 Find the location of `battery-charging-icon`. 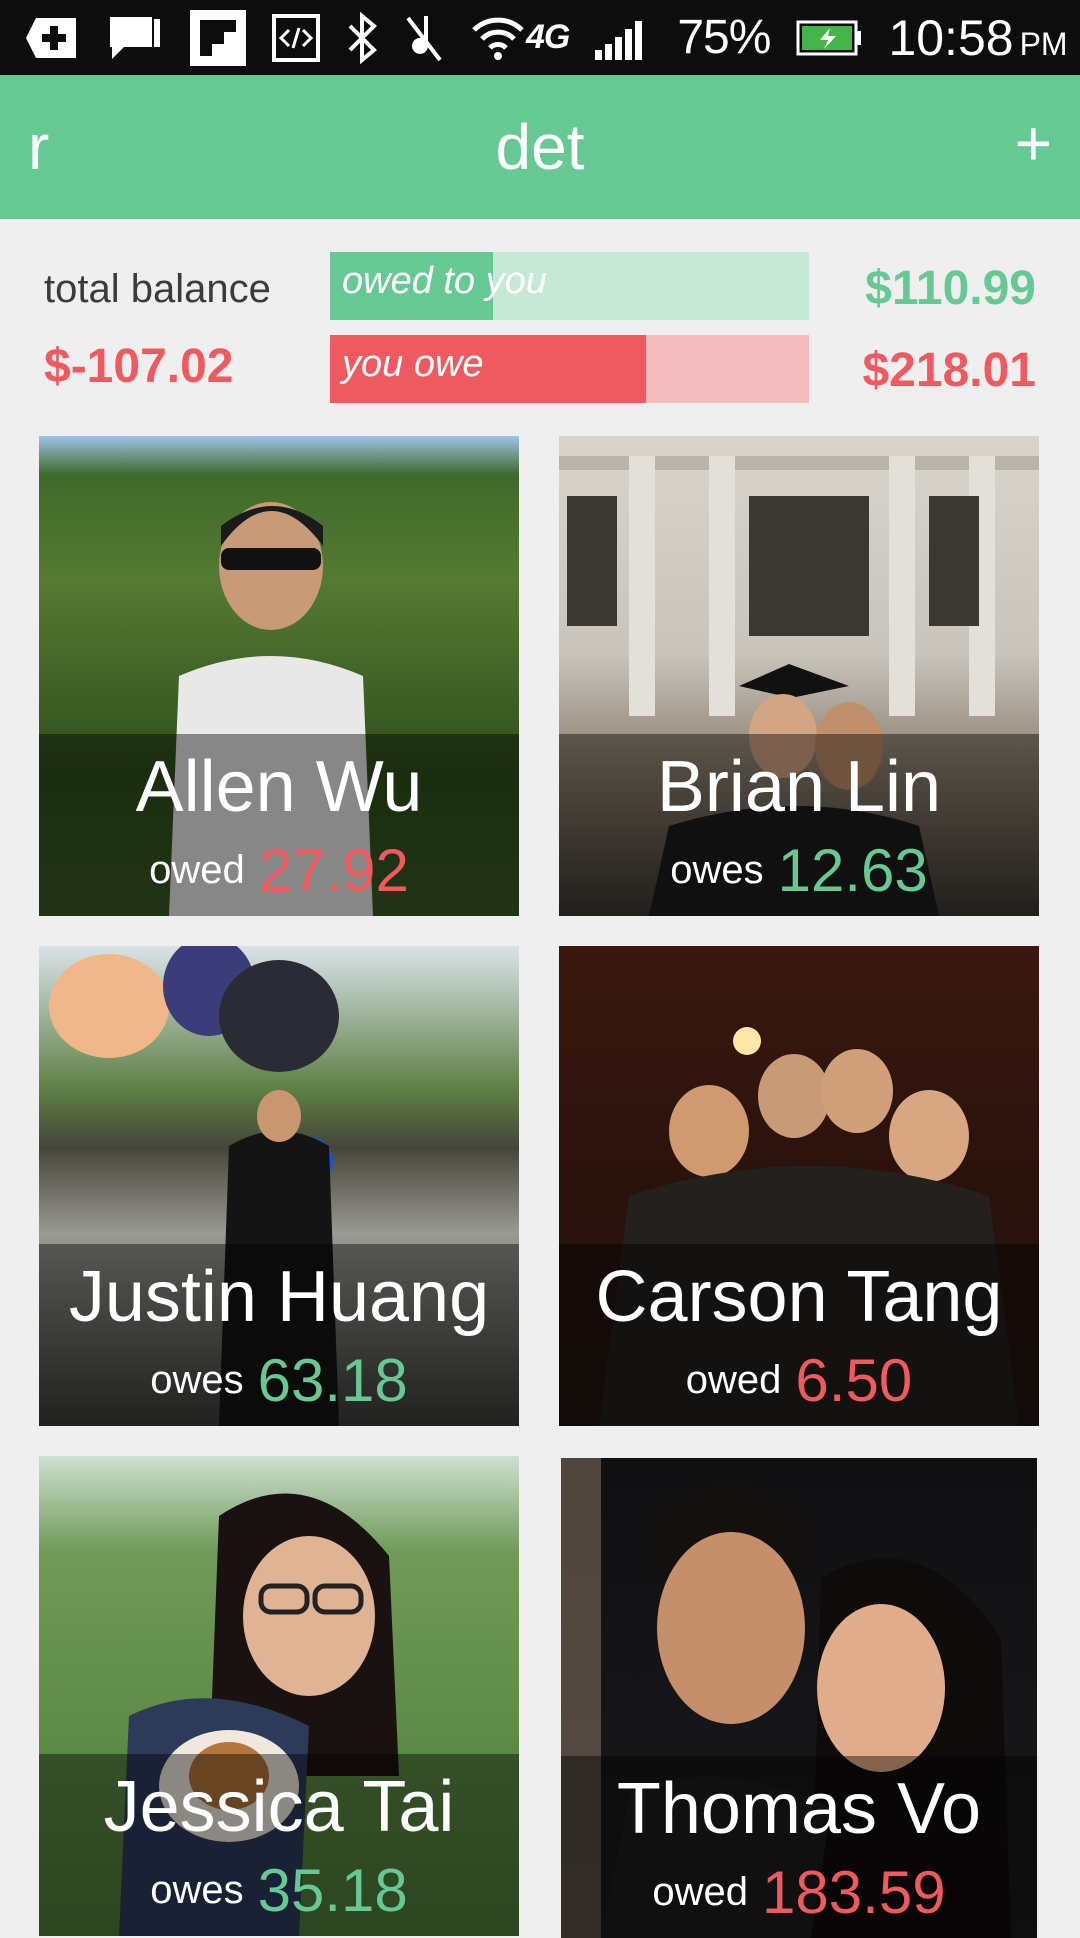

battery-charging-icon is located at coordinates (829, 38).